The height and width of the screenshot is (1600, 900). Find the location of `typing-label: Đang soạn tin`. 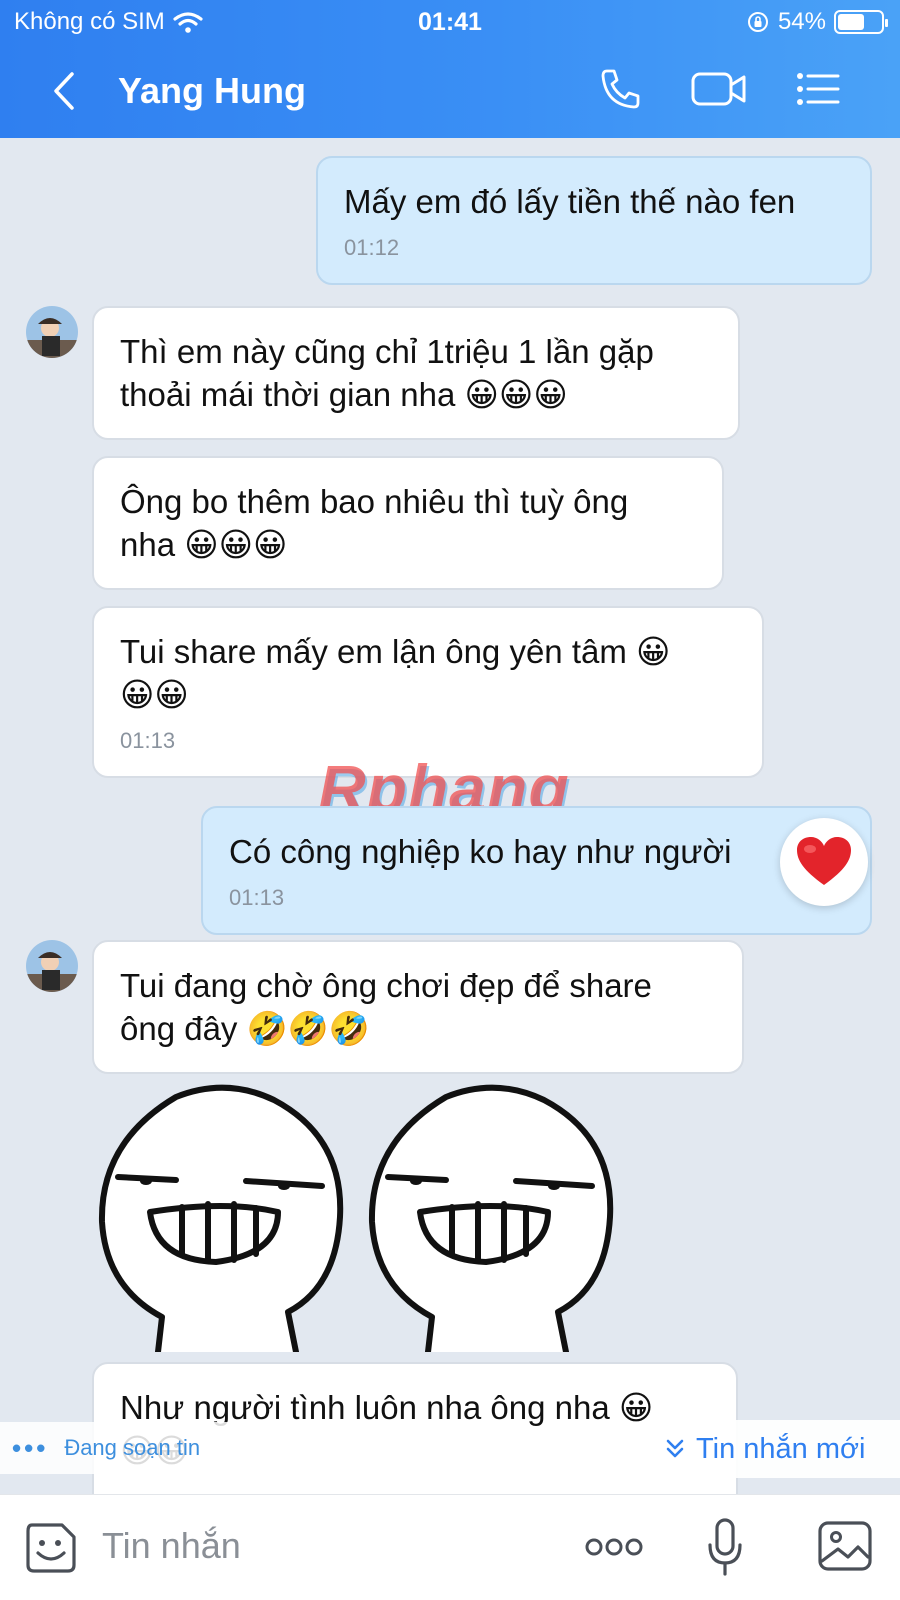

typing-label: Đang soạn tin is located at coordinates (132, 1447).